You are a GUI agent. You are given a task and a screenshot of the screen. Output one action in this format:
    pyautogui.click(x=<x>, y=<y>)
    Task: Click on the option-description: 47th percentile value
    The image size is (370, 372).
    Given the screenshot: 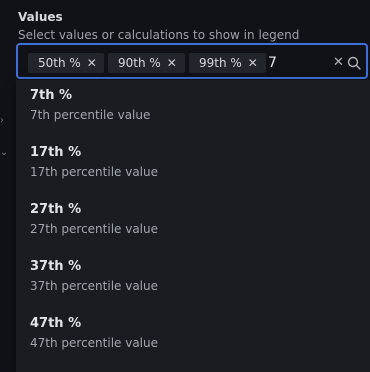 What is the action you would take?
    pyautogui.click(x=94, y=343)
    